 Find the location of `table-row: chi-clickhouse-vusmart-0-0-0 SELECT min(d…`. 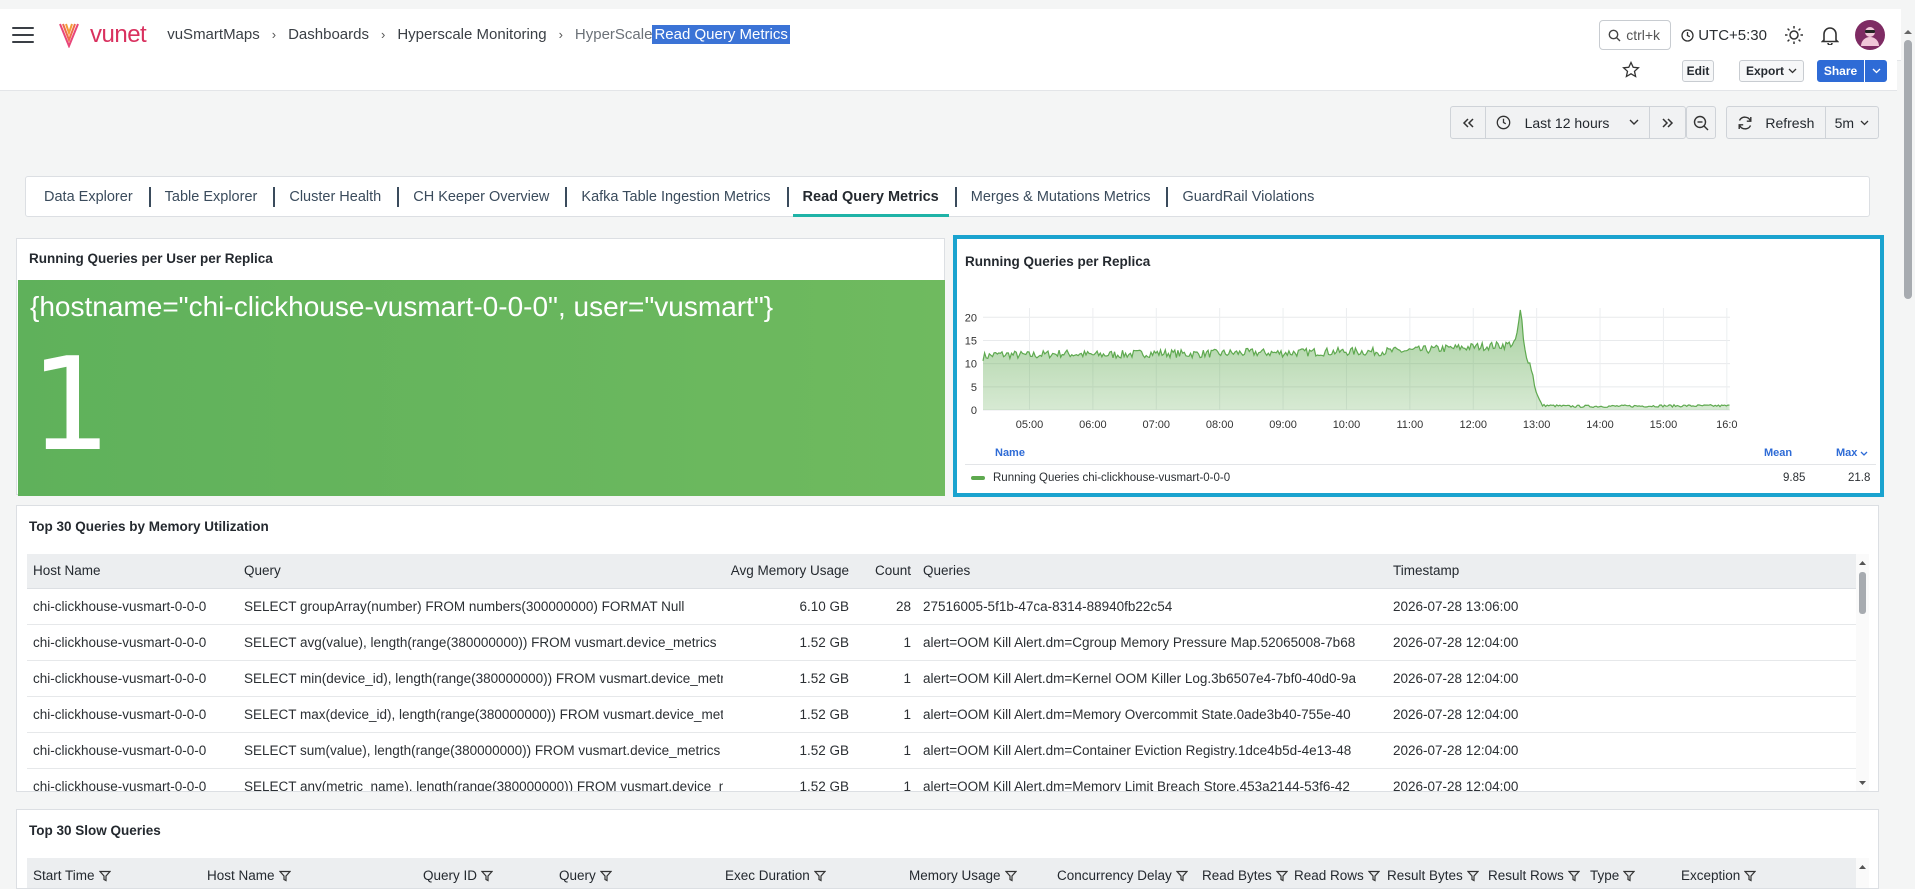

table-row: chi-clickhouse-vusmart-0-0-0 SELECT min(d… is located at coordinates (948, 678).